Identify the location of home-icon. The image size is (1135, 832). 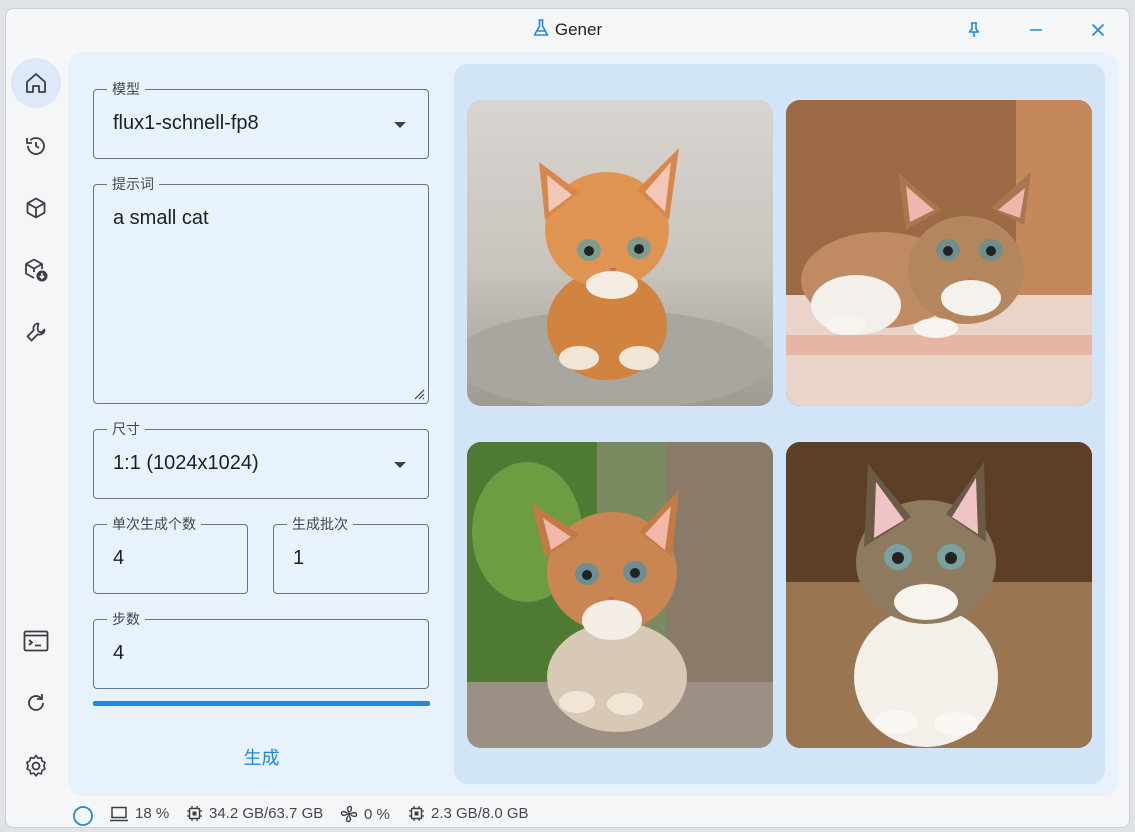
(36, 83).